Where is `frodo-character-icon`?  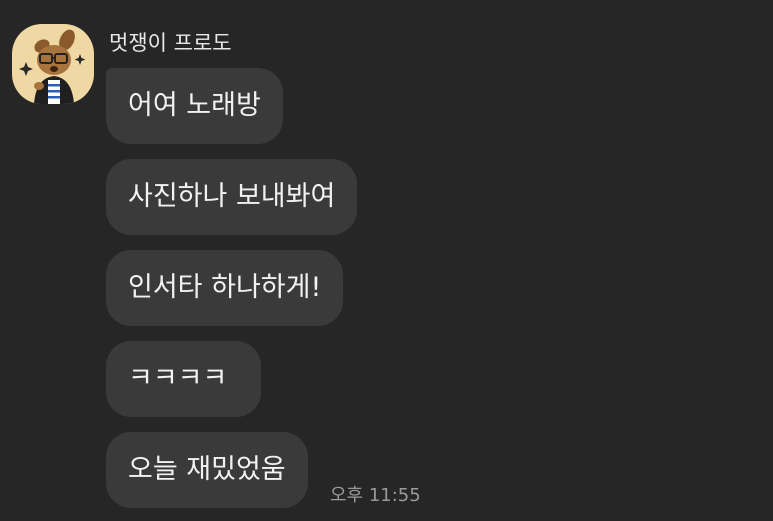
frodo-character-icon is located at coordinates (52, 66).